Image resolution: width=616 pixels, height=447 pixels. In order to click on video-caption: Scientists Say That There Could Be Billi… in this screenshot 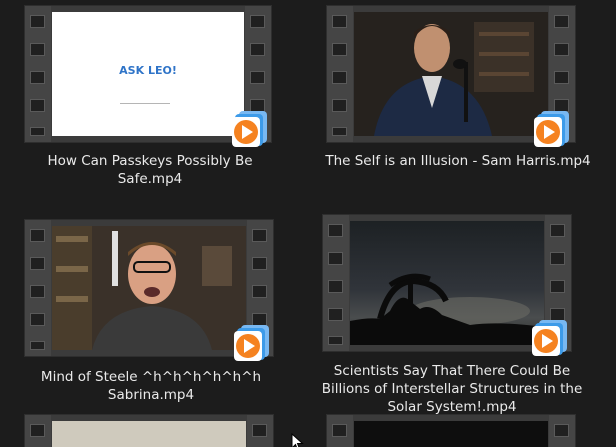, I will do `click(452, 389)`.